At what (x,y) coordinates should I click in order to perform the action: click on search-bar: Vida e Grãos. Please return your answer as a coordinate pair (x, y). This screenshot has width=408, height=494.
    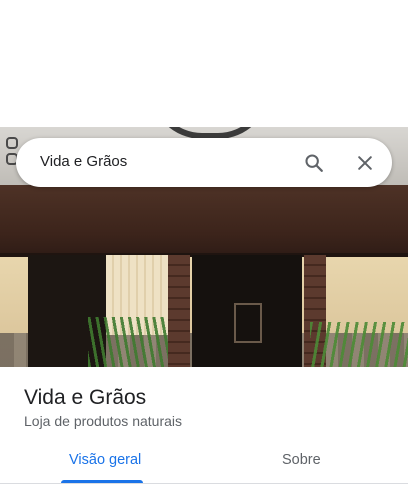
    Looking at the image, I should click on (204, 162).